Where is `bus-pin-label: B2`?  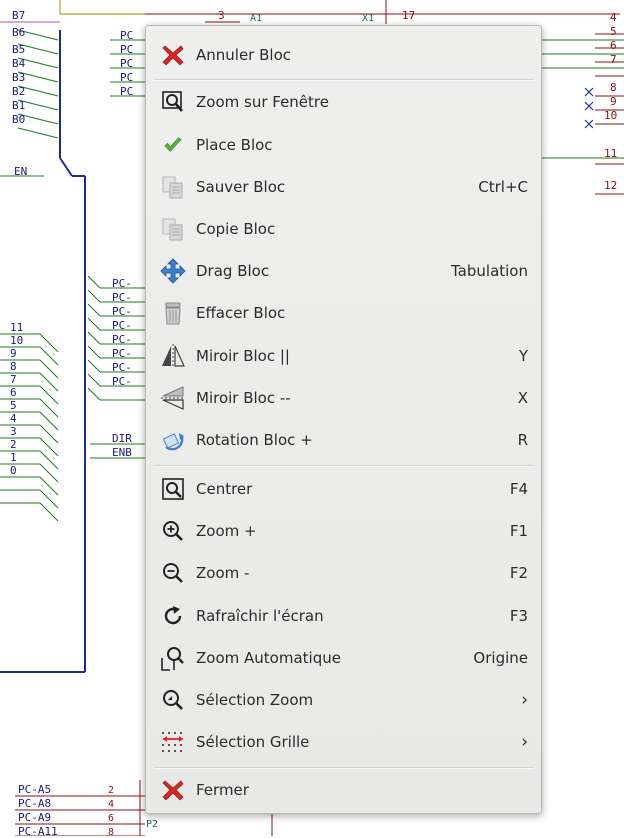
bus-pin-label: B2 is located at coordinates (19, 91).